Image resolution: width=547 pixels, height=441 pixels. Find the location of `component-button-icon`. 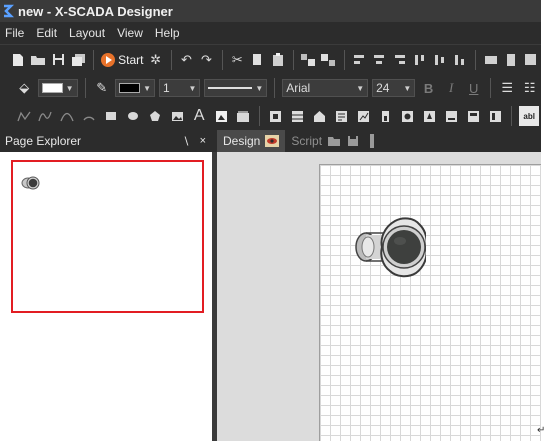

component-button-icon is located at coordinates (276, 116).